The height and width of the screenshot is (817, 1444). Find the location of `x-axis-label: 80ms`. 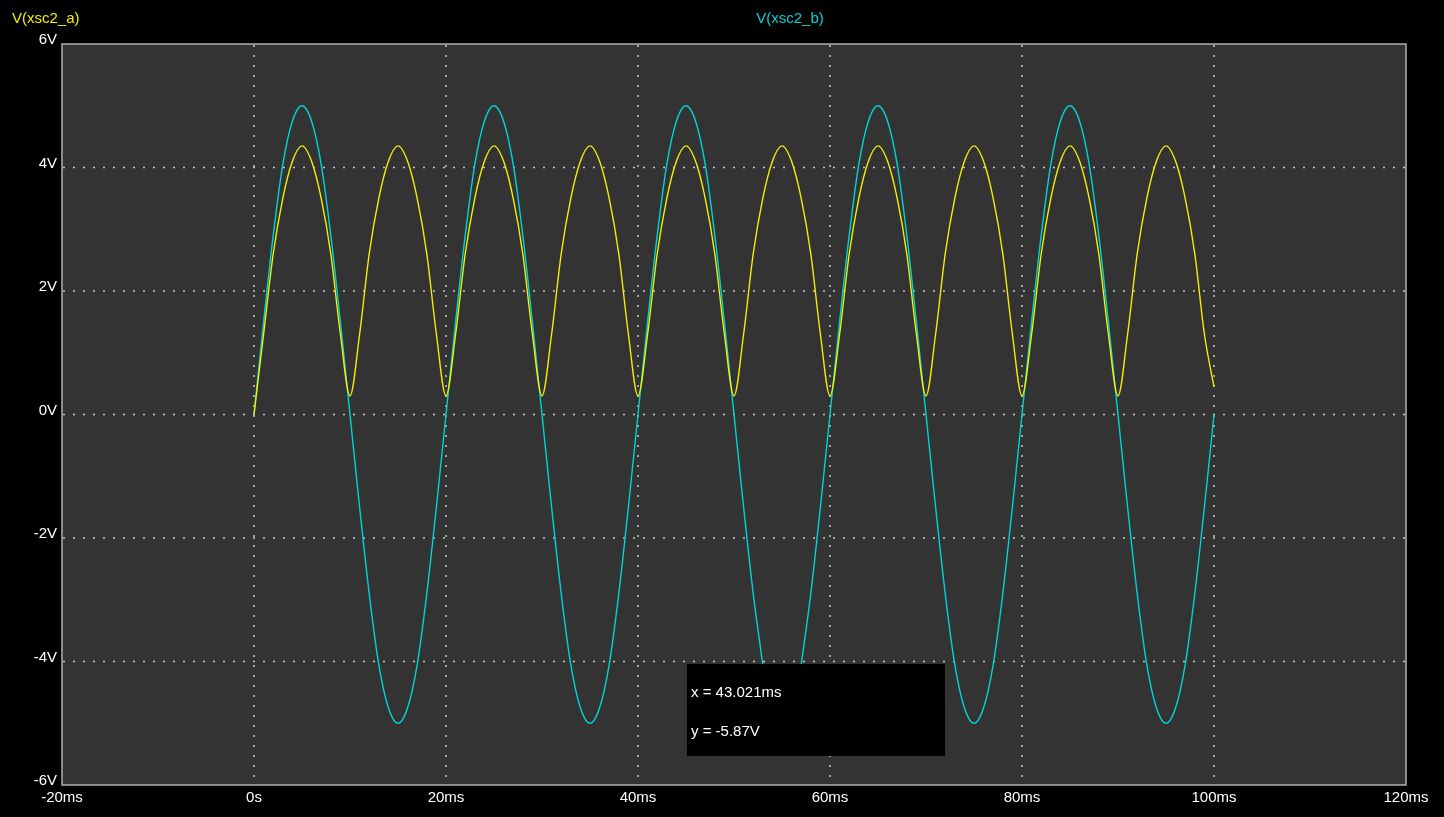

x-axis-label: 80ms is located at coordinates (1022, 796).